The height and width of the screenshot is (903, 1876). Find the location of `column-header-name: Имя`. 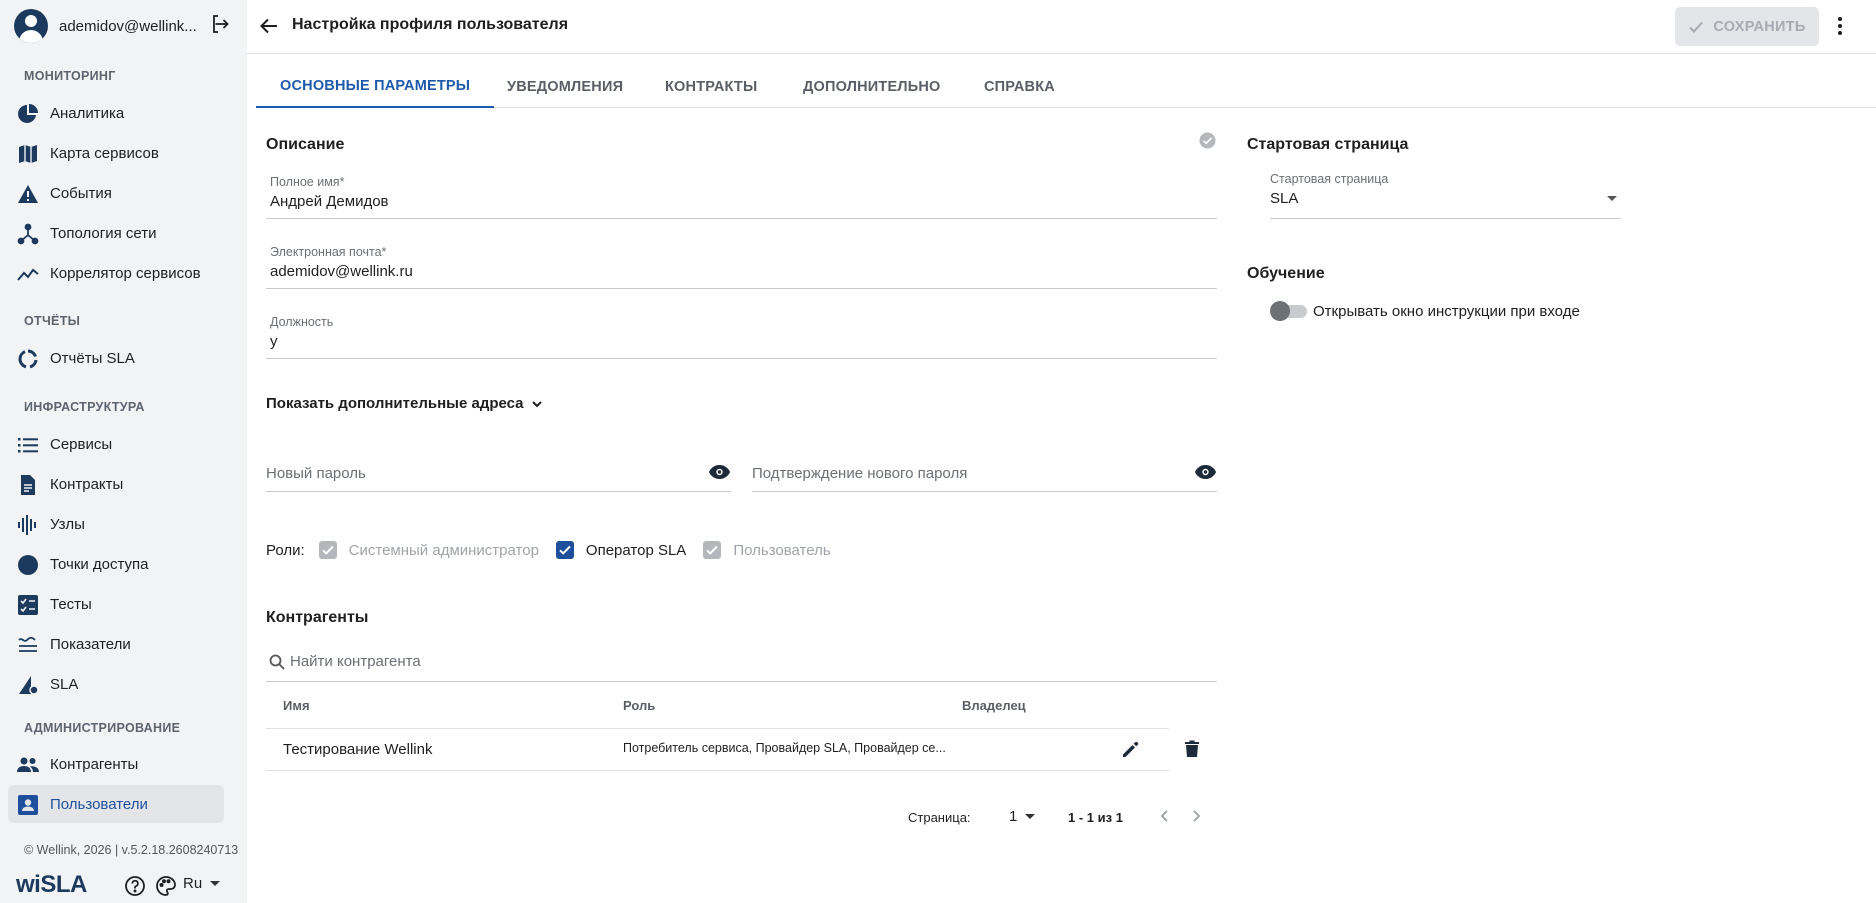

column-header-name: Имя is located at coordinates (296, 705).